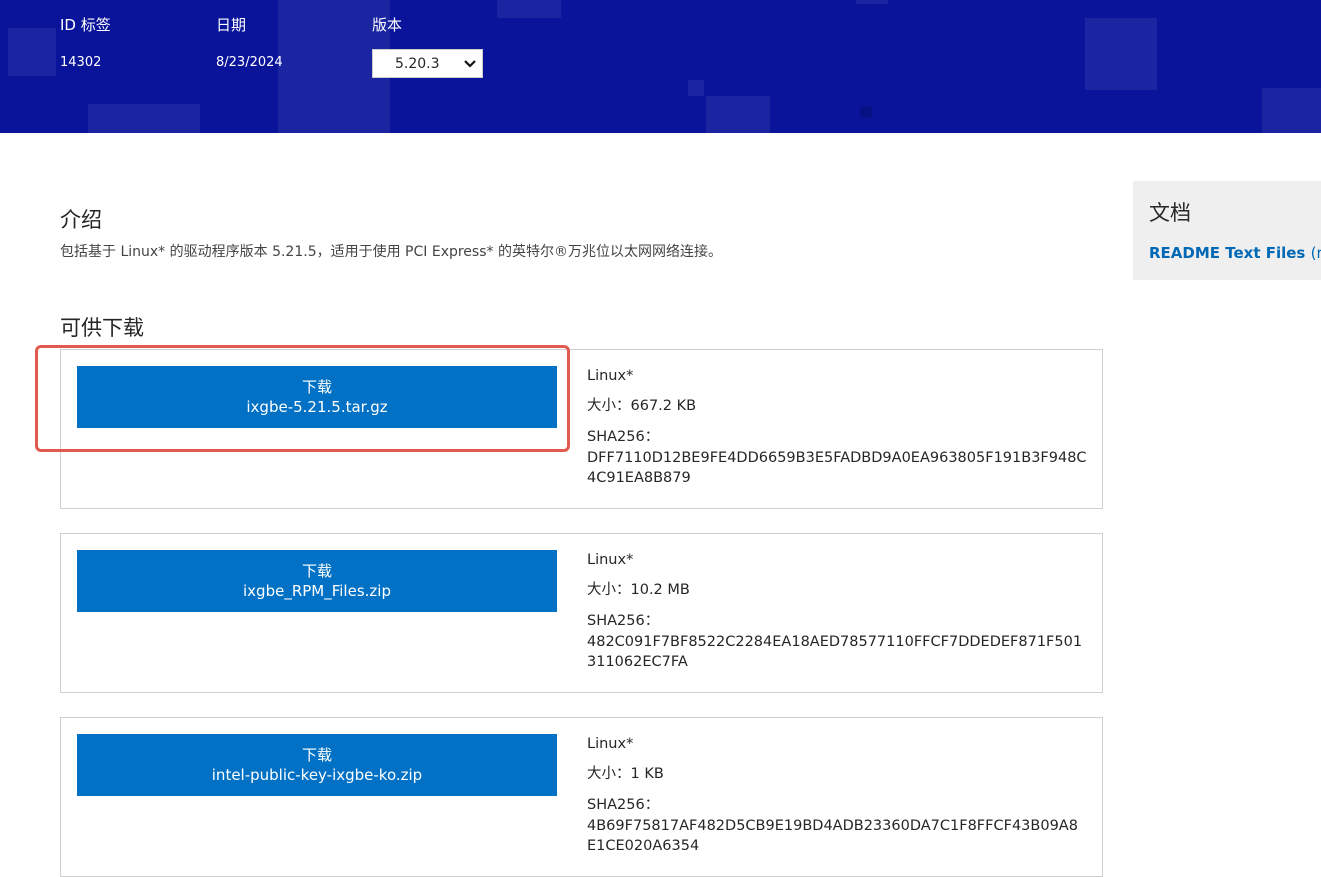  What do you see at coordinates (638, 590) in the screenshot?
I see `file-size: 大小：10.2 MB` at bounding box center [638, 590].